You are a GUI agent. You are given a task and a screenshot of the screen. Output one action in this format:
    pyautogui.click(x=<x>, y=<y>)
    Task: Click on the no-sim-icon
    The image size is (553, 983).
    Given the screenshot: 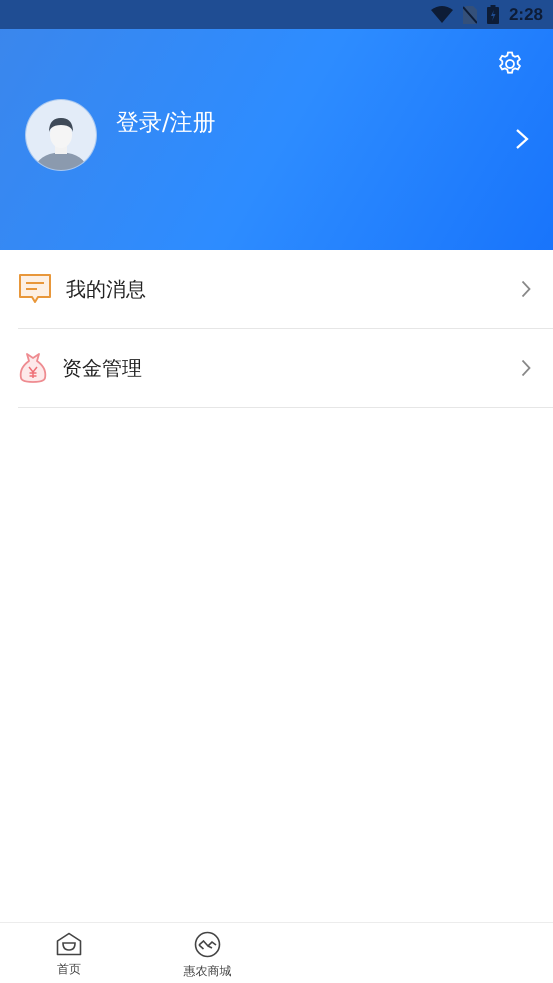 What is the action you would take?
    pyautogui.click(x=469, y=15)
    